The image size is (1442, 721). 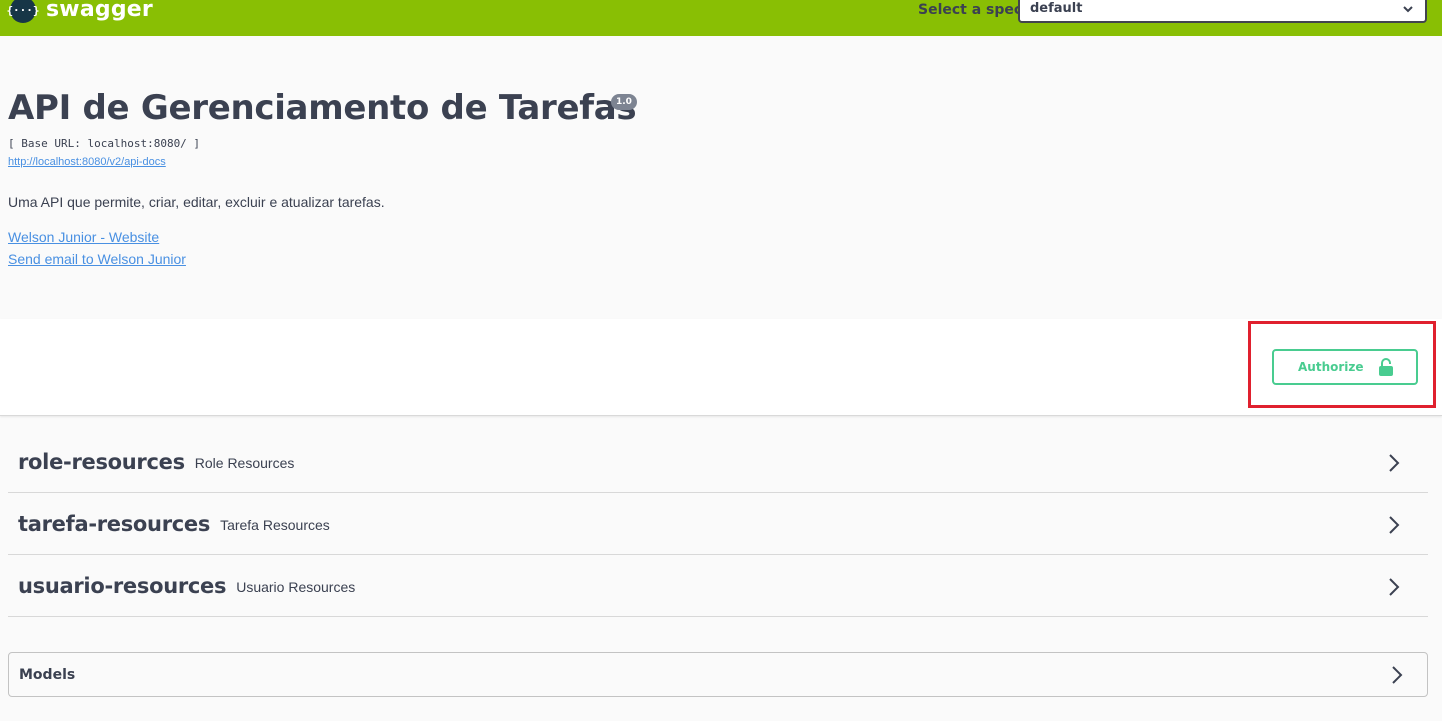 I want to click on authorize-label: Authorize, so click(x=1331, y=367).